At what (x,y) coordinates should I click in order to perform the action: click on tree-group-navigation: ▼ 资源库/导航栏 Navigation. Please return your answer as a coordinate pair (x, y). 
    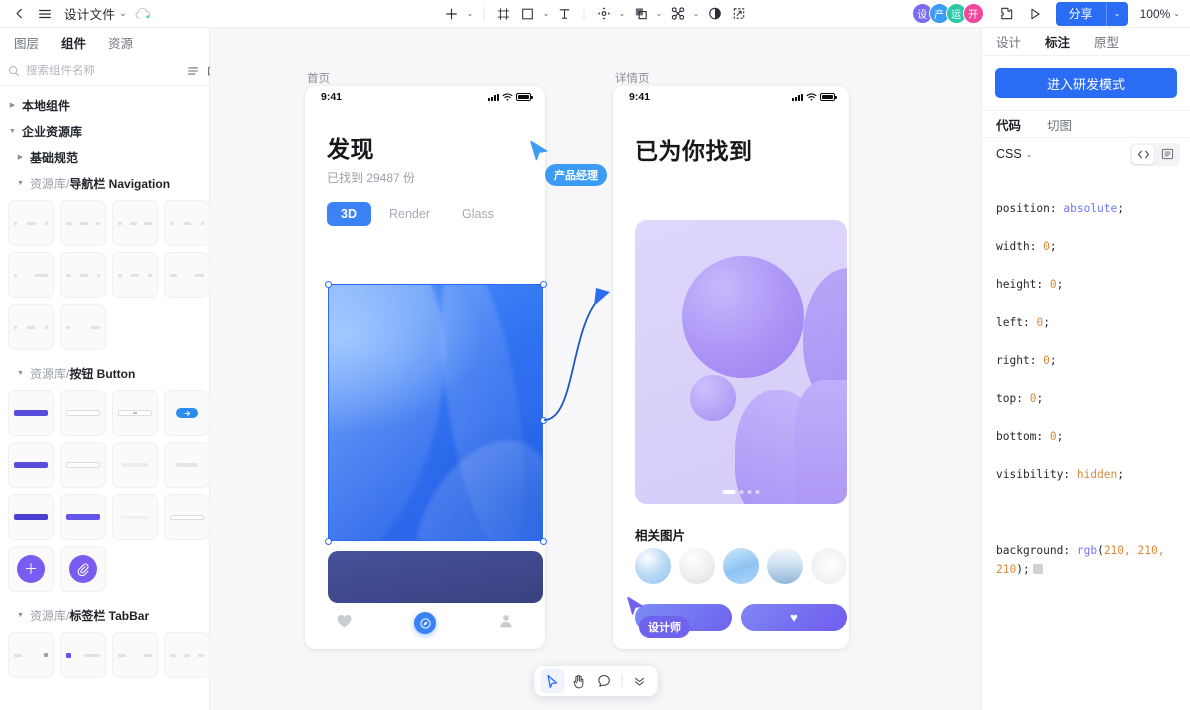
    Looking at the image, I should click on (104, 183).